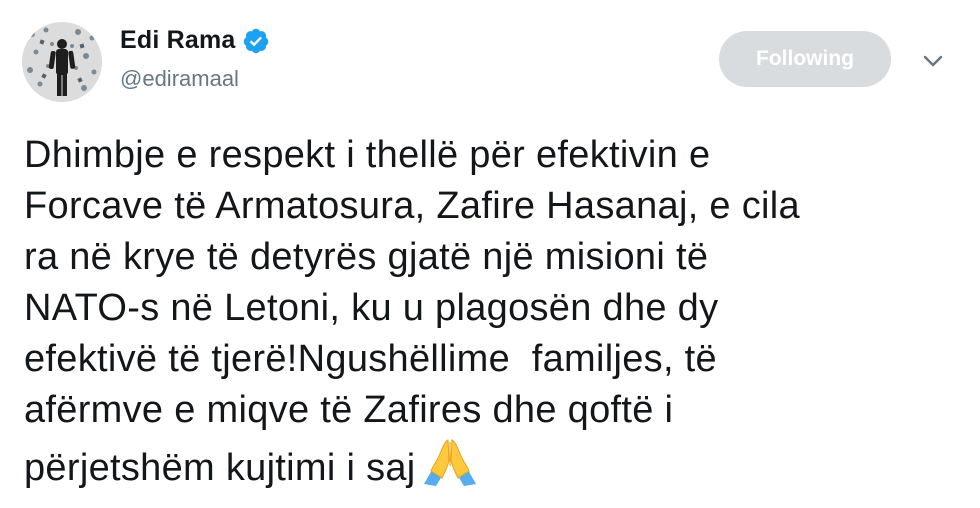 Image resolution: width=980 pixels, height=508 pixels. What do you see at coordinates (178, 40) in the screenshot?
I see `author-name: Edi Rama` at bounding box center [178, 40].